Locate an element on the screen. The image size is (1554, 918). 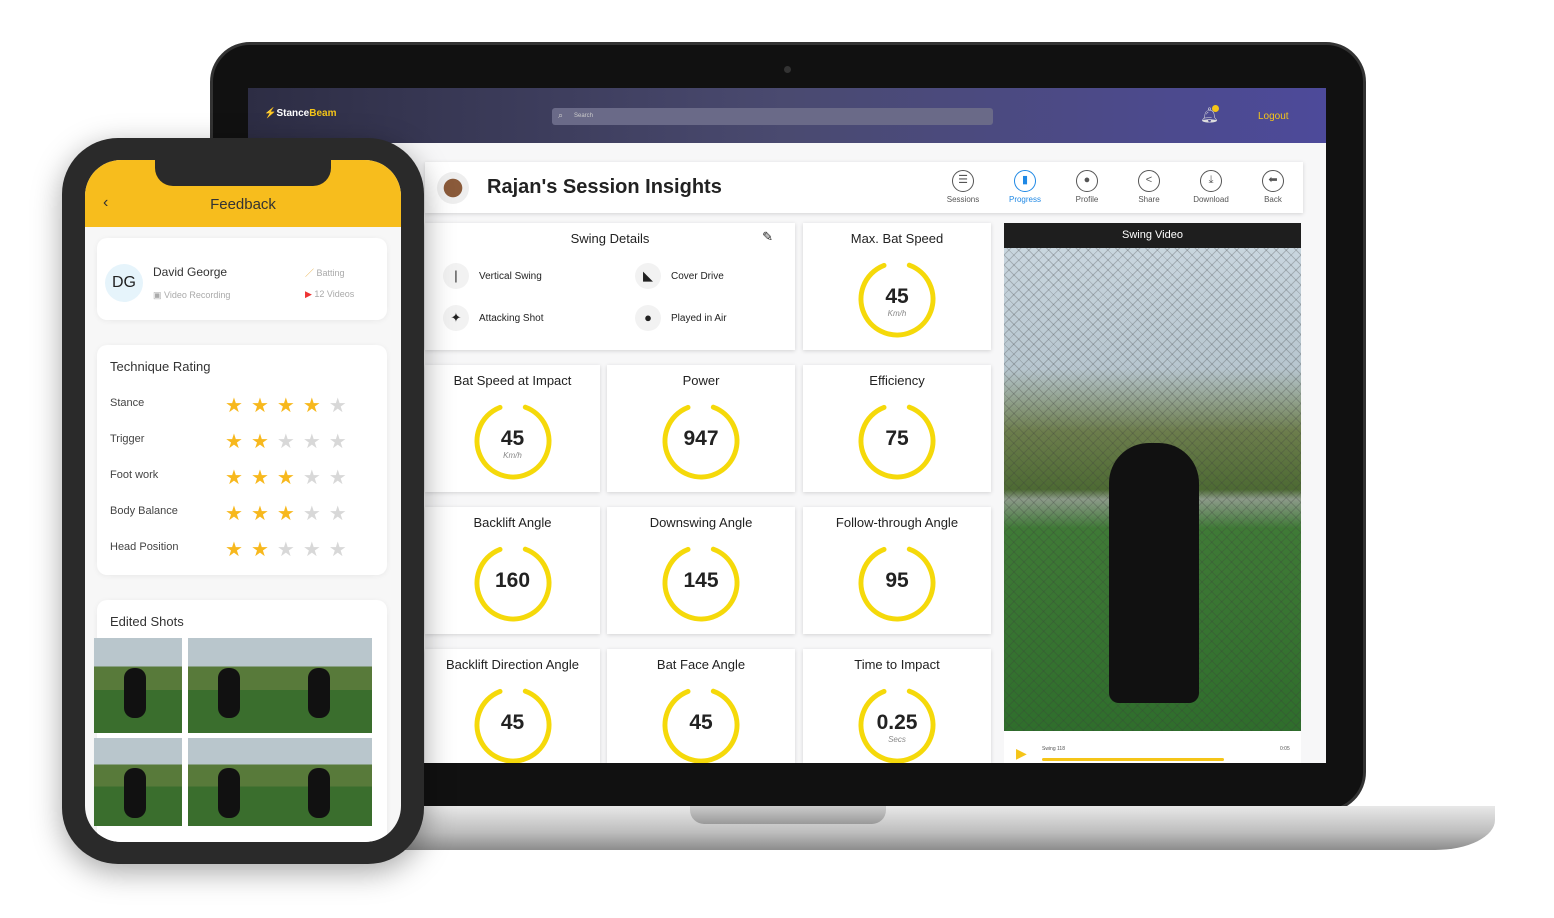
bar-chart-icon: ▮ is located at coordinates (1025, 181).